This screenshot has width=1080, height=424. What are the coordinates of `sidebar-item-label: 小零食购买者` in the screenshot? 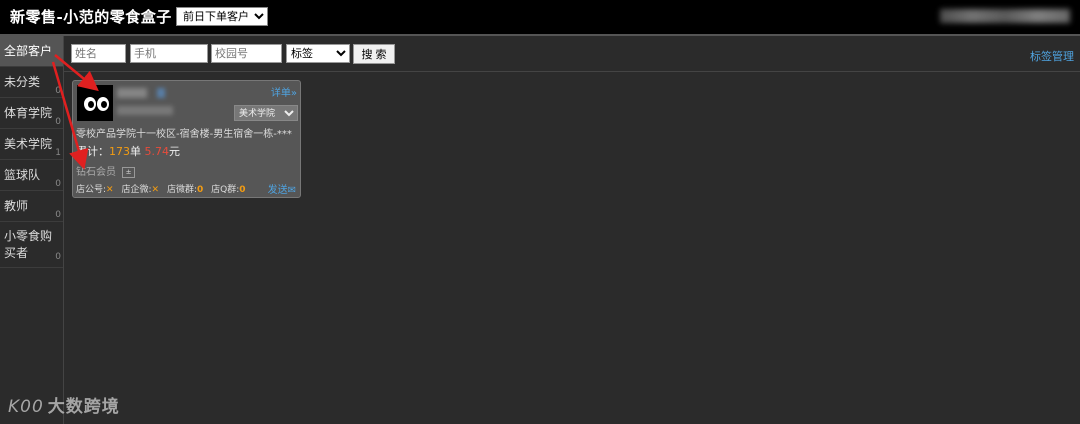 It's located at (28, 244).